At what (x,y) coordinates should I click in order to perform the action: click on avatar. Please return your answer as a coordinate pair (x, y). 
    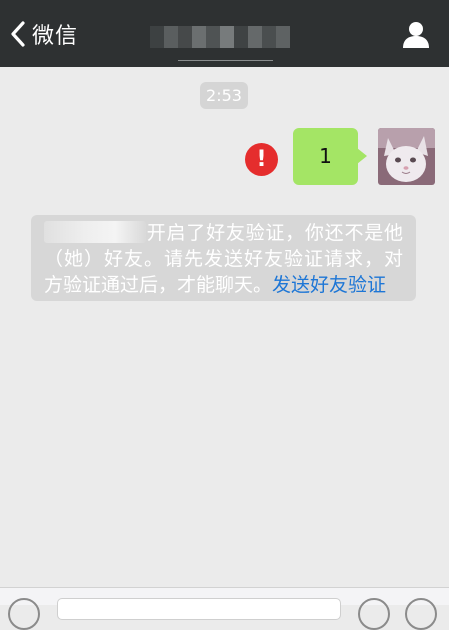
    Looking at the image, I should click on (406, 156).